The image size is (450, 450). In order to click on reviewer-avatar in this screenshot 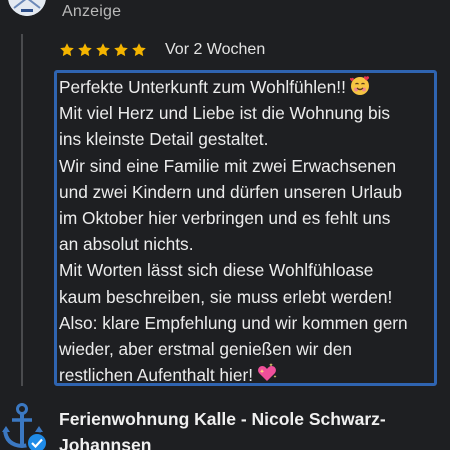, I will do `click(27, 8)`.